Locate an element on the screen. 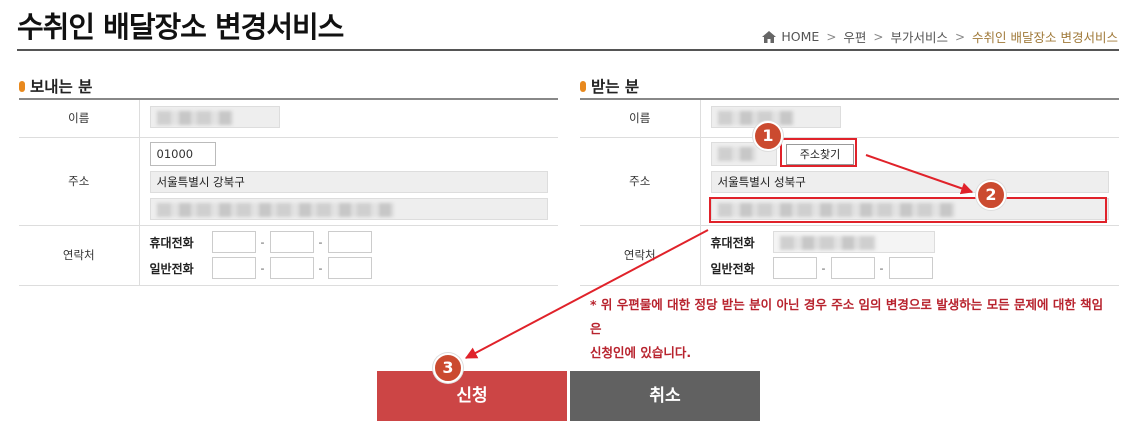 The width and height of the screenshot is (1128, 434). breadcrumb-item-post: 우편 is located at coordinates (854, 36).